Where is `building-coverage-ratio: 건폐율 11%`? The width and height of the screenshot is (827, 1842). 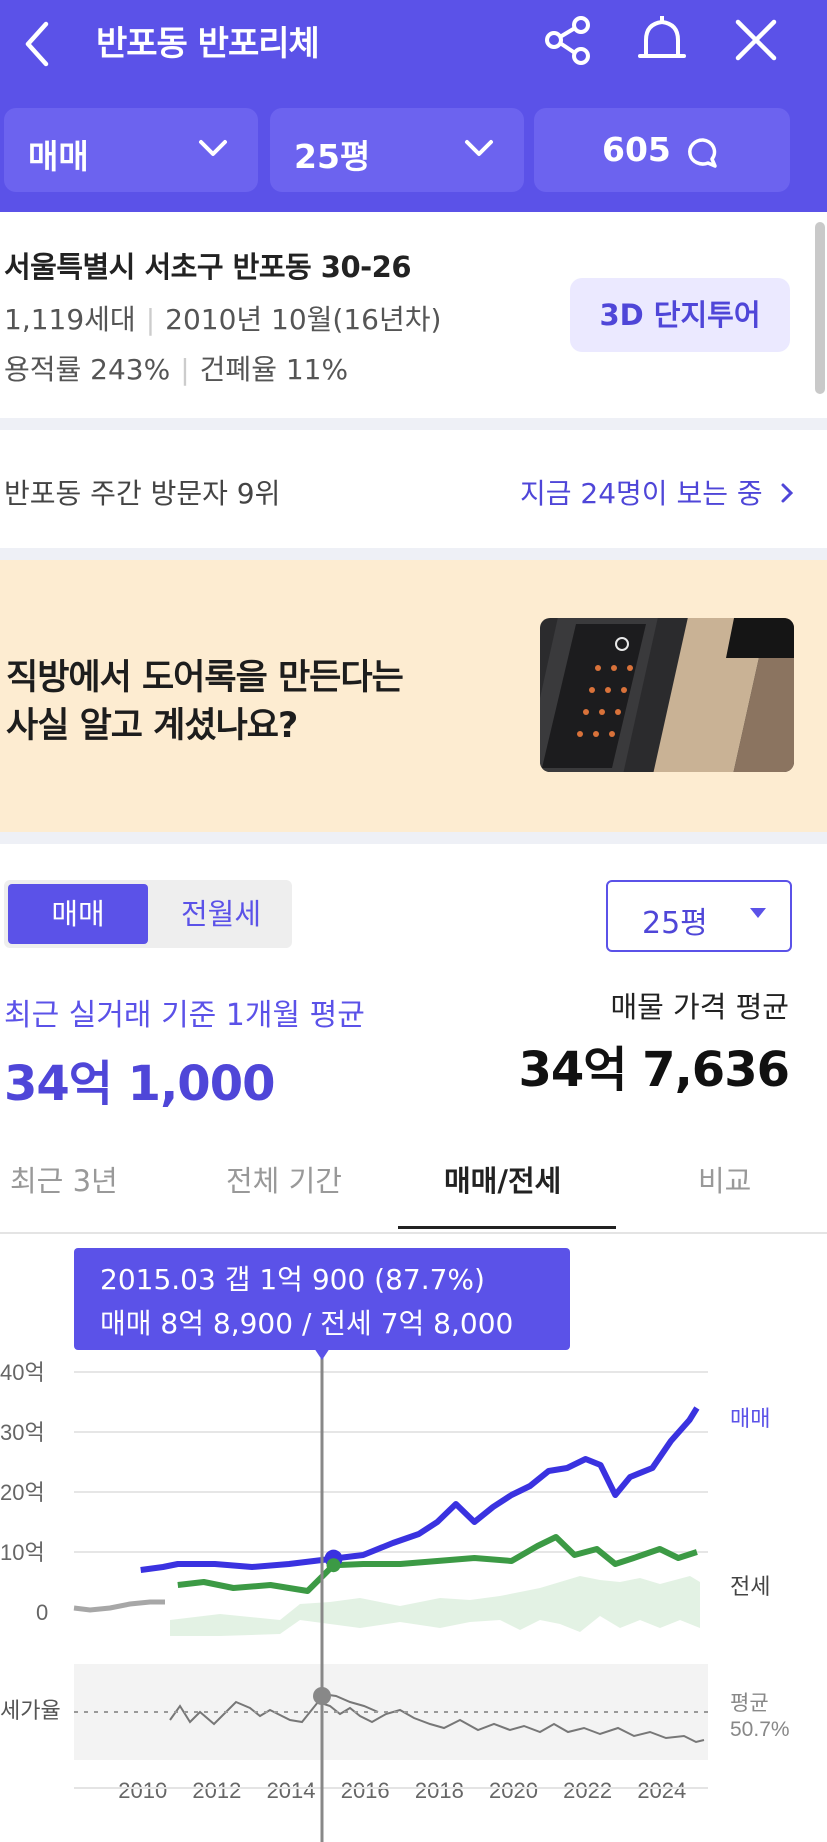 building-coverage-ratio: 건폐율 11% is located at coordinates (274, 369).